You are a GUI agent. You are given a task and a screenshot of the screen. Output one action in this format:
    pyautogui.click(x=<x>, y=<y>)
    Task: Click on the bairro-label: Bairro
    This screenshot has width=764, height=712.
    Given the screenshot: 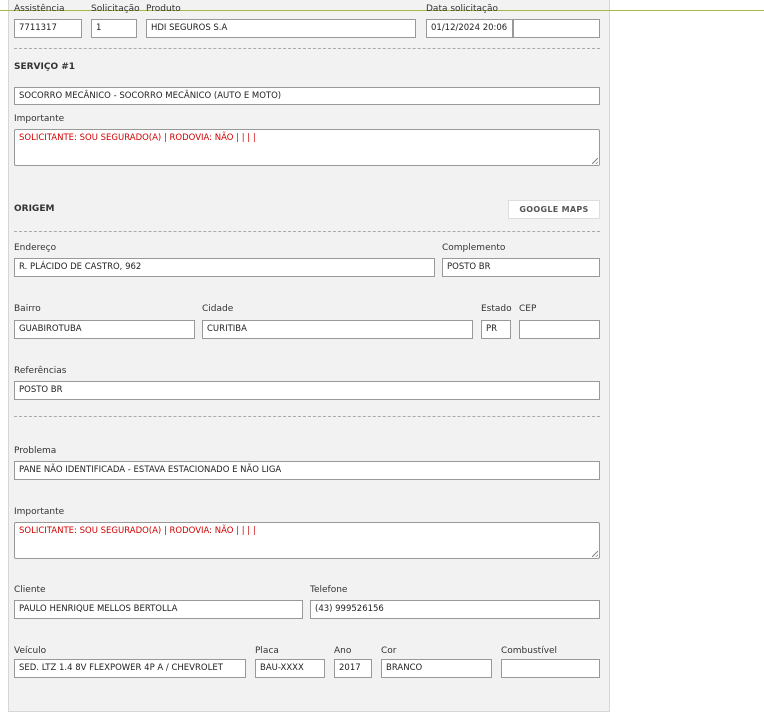 What is the action you would take?
    pyautogui.click(x=27, y=309)
    